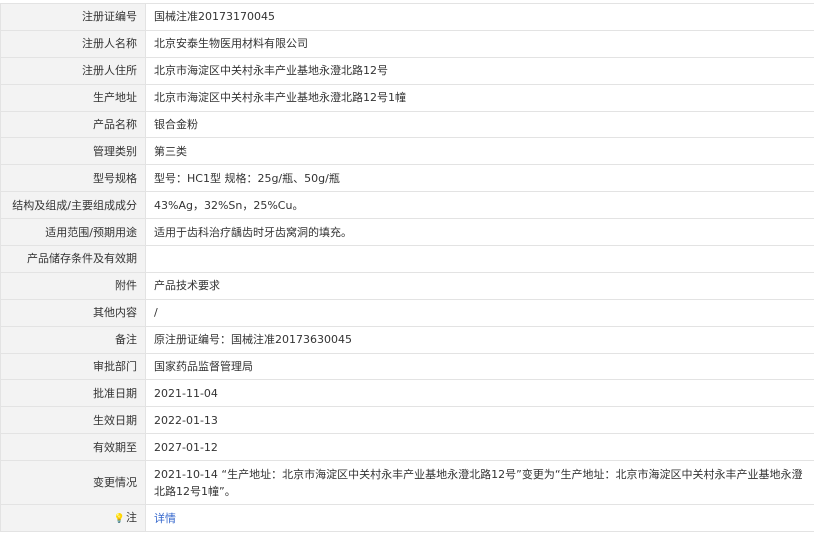 This screenshot has height=545, width=814. I want to click on row-intended-use: 适用范围/预期用途 适用于齿科治疗龋齿时牙齿窝洞的填充。, so click(407, 232).